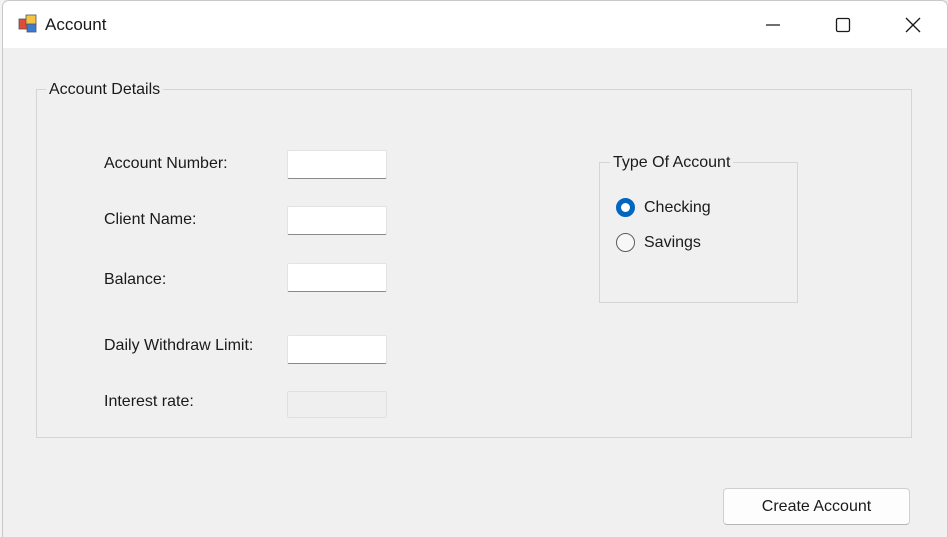 This screenshot has height=537, width=948. What do you see at coordinates (672, 163) in the screenshot?
I see `type-of-account-legend: Type Of Account` at bounding box center [672, 163].